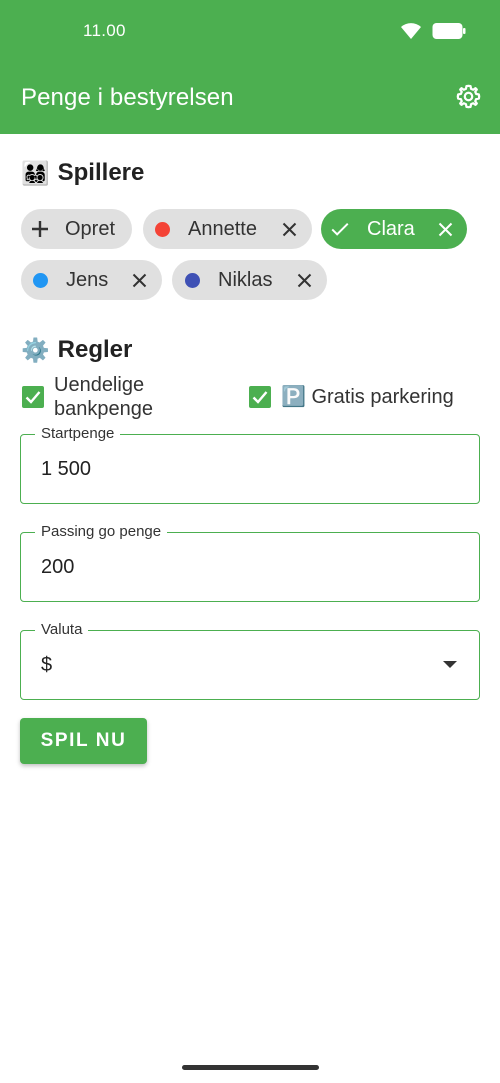  What do you see at coordinates (250, 562) in the screenshot?
I see `passing-go-field: Passing go penge 200` at bounding box center [250, 562].